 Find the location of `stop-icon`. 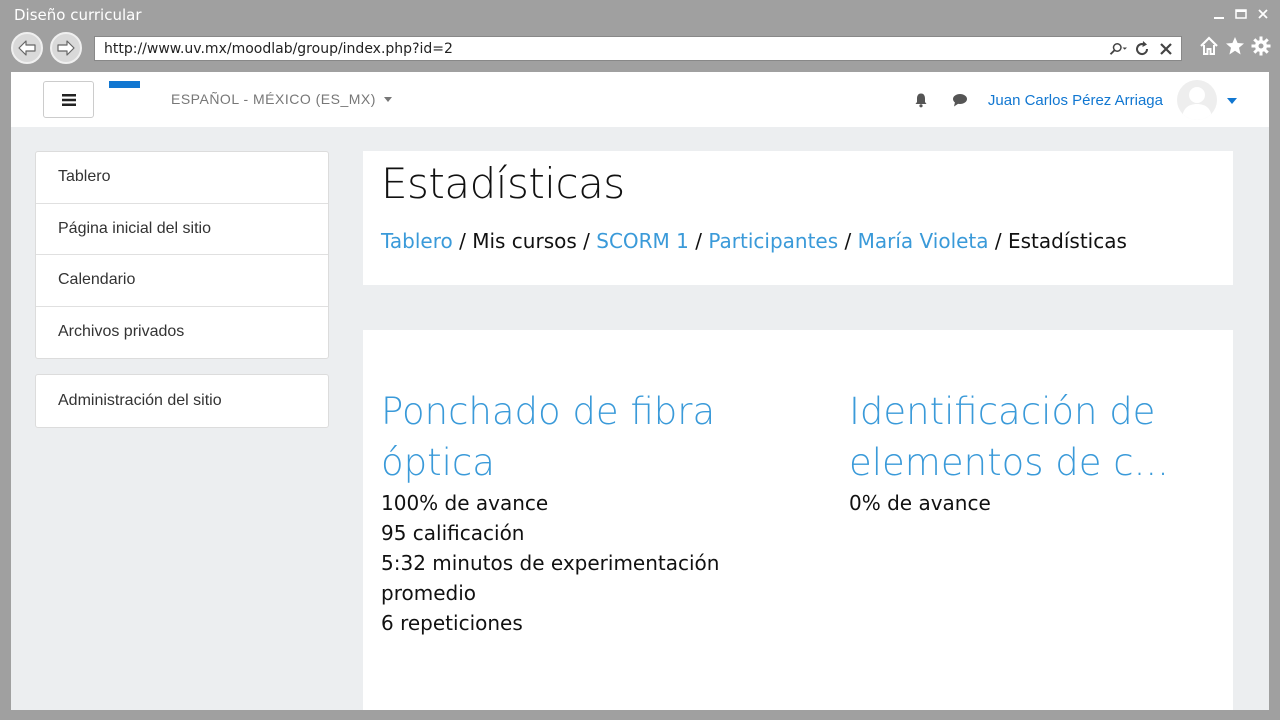

stop-icon is located at coordinates (1166, 49).